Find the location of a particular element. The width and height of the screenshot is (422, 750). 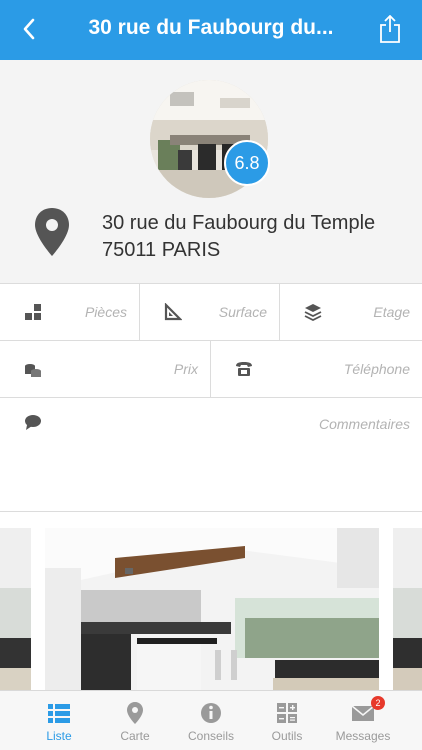

tab-outils: Outils is located at coordinates (287, 720).